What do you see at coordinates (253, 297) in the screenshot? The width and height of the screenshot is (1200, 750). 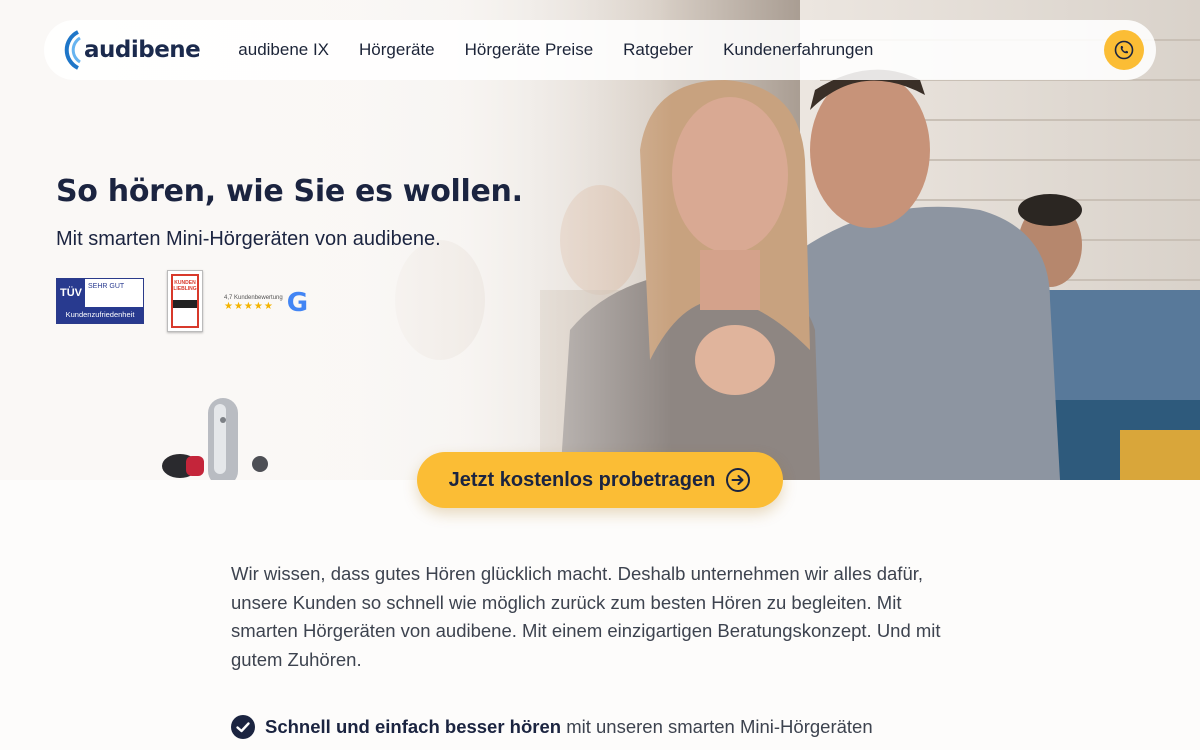 I see `google-rating-label: 4,7 Kundenbewertung` at bounding box center [253, 297].